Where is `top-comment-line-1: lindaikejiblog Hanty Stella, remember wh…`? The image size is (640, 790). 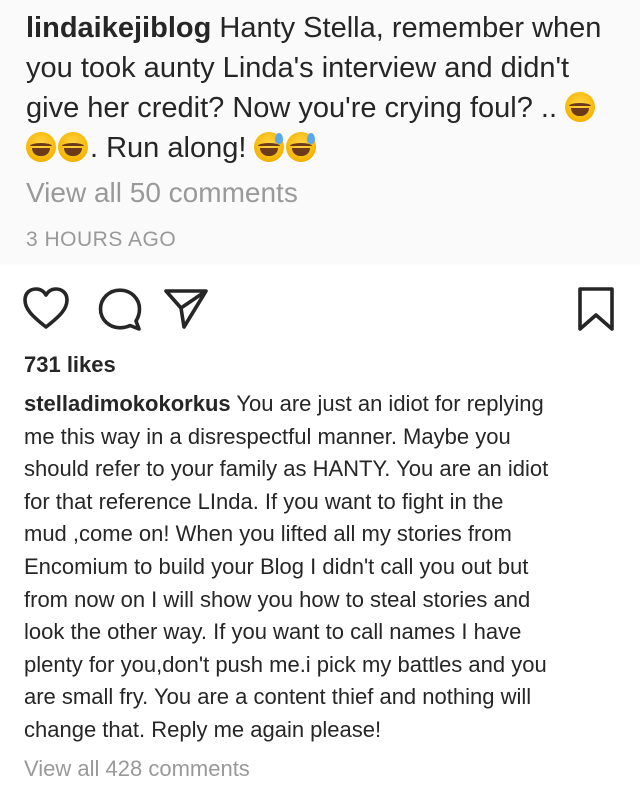 top-comment-line-1: lindaikejiblog Hanty Stella, remember wh… is located at coordinates (333, 28).